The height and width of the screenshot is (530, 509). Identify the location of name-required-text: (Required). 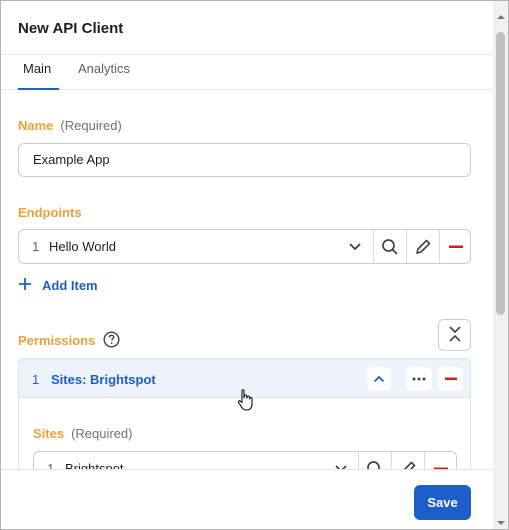
(91, 125).